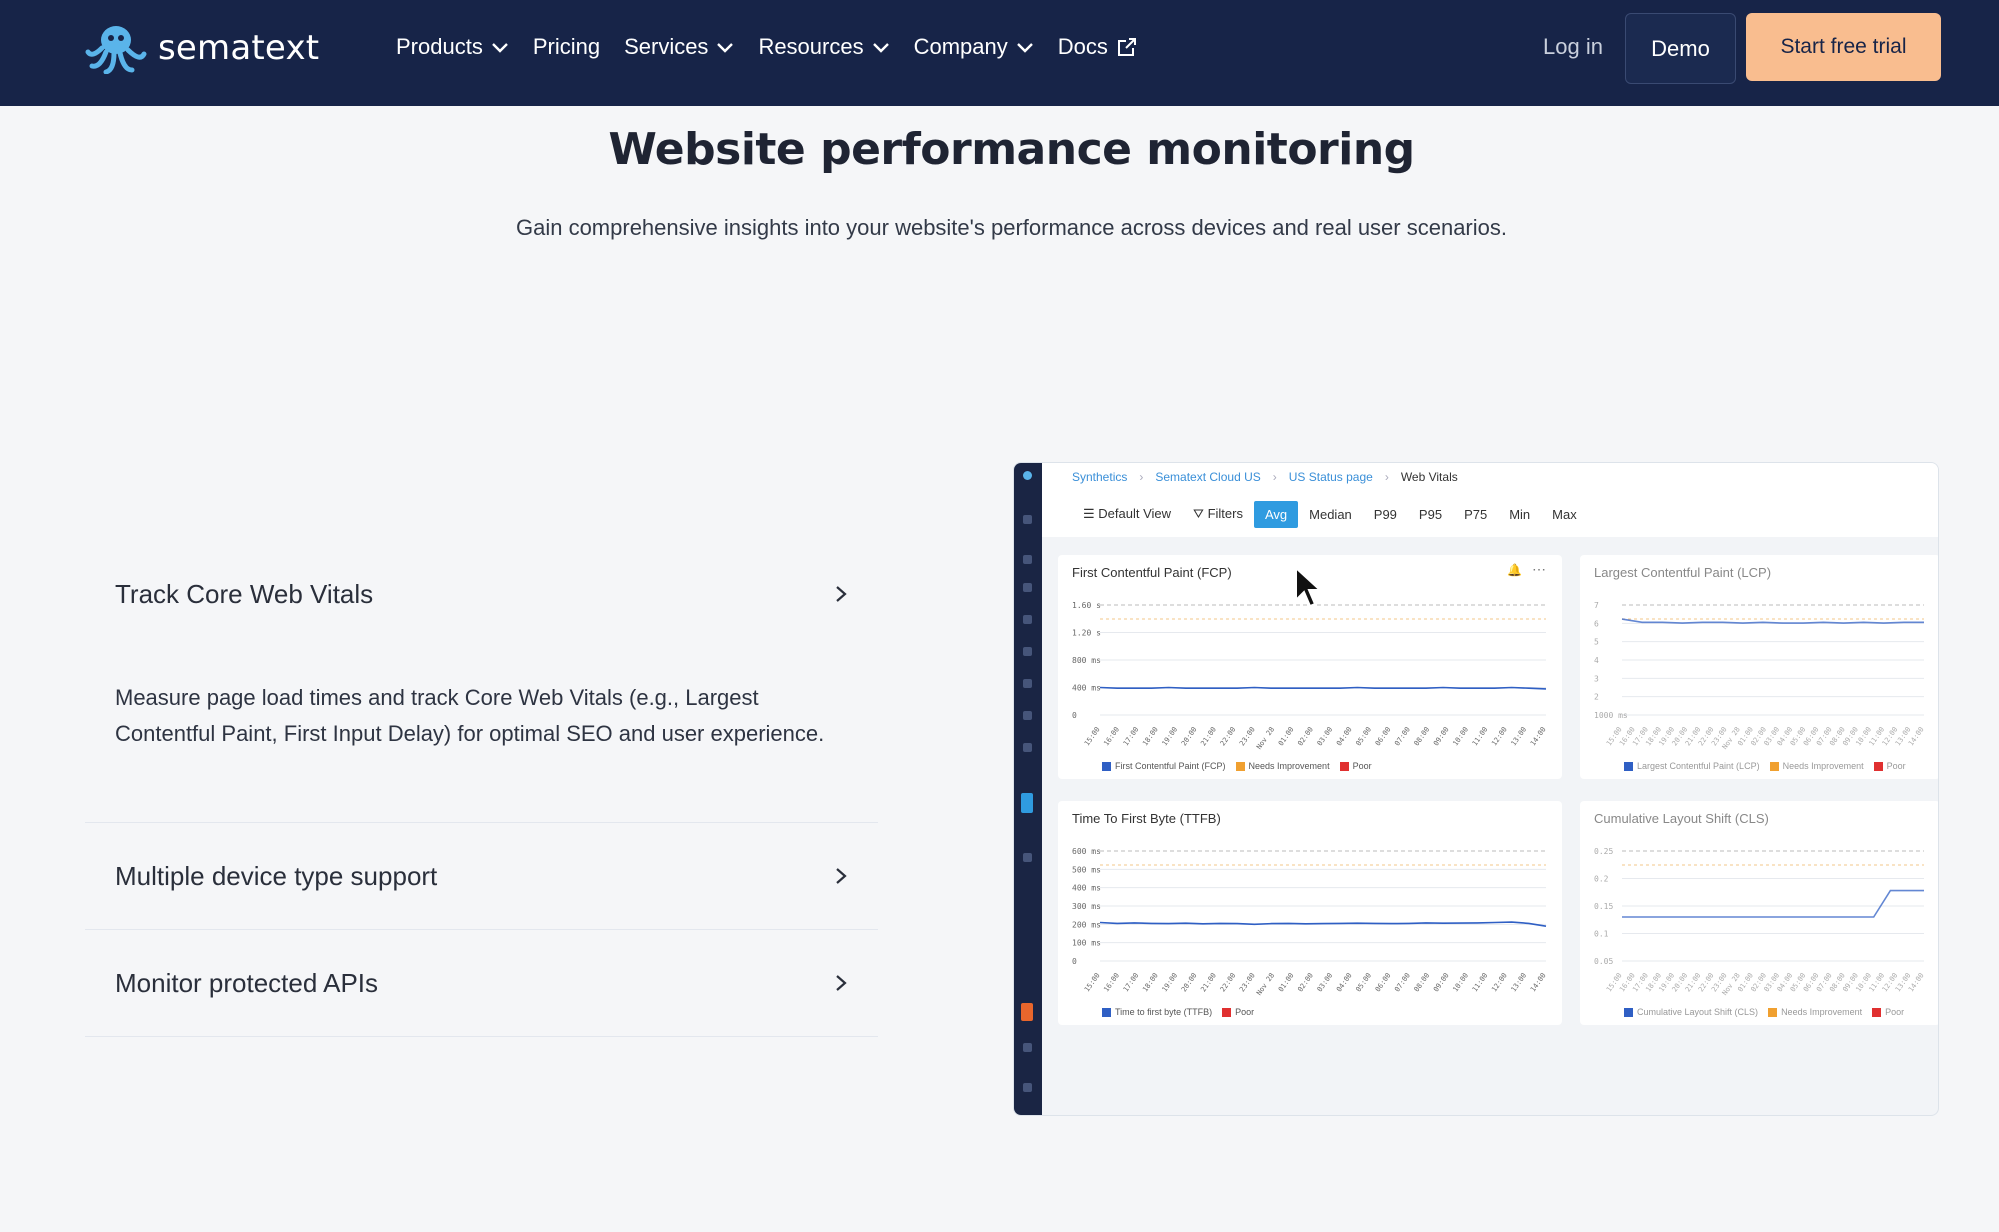 The image size is (1999, 1232). I want to click on x-tick-label: 02:00, so click(1305, 983).